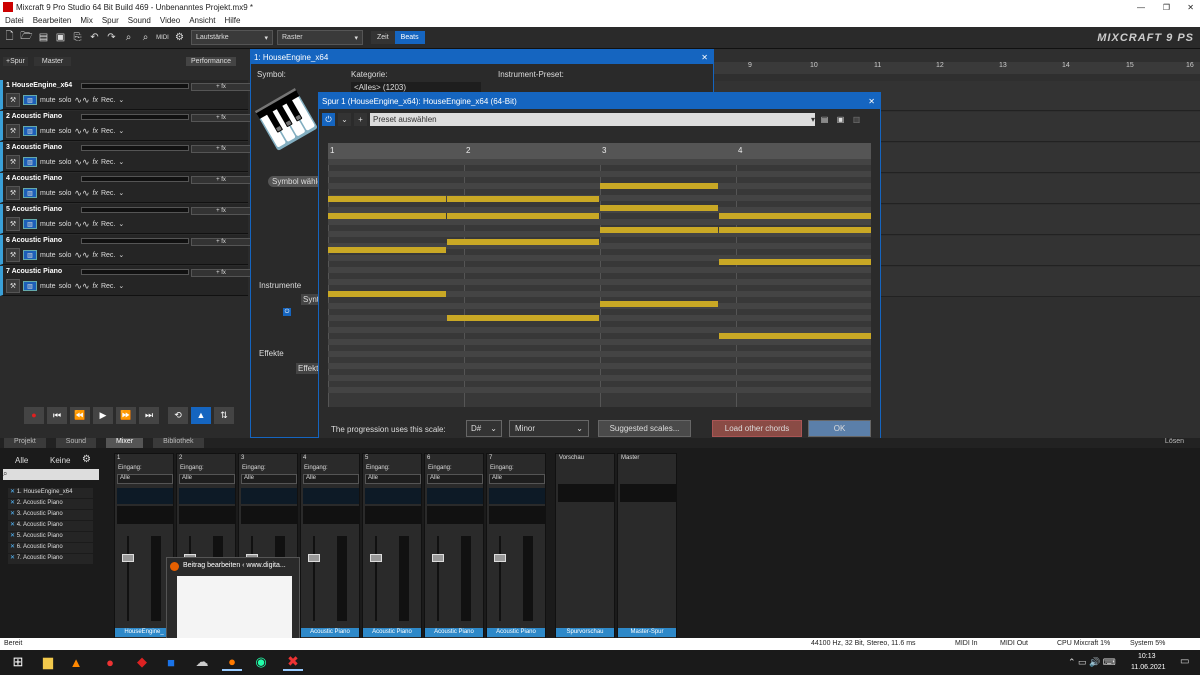  Describe the element at coordinates (103, 415) in the screenshot. I see `play-icon: ▶` at that location.